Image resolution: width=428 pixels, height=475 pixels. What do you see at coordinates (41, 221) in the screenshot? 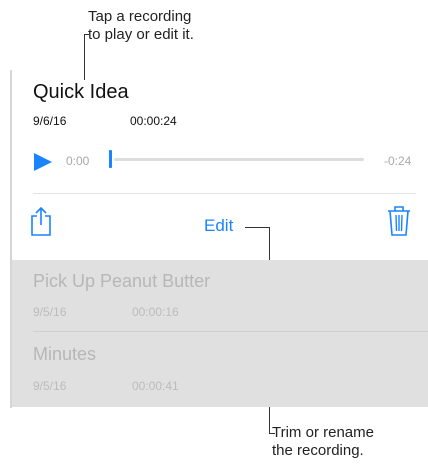
I see `share-icon` at bounding box center [41, 221].